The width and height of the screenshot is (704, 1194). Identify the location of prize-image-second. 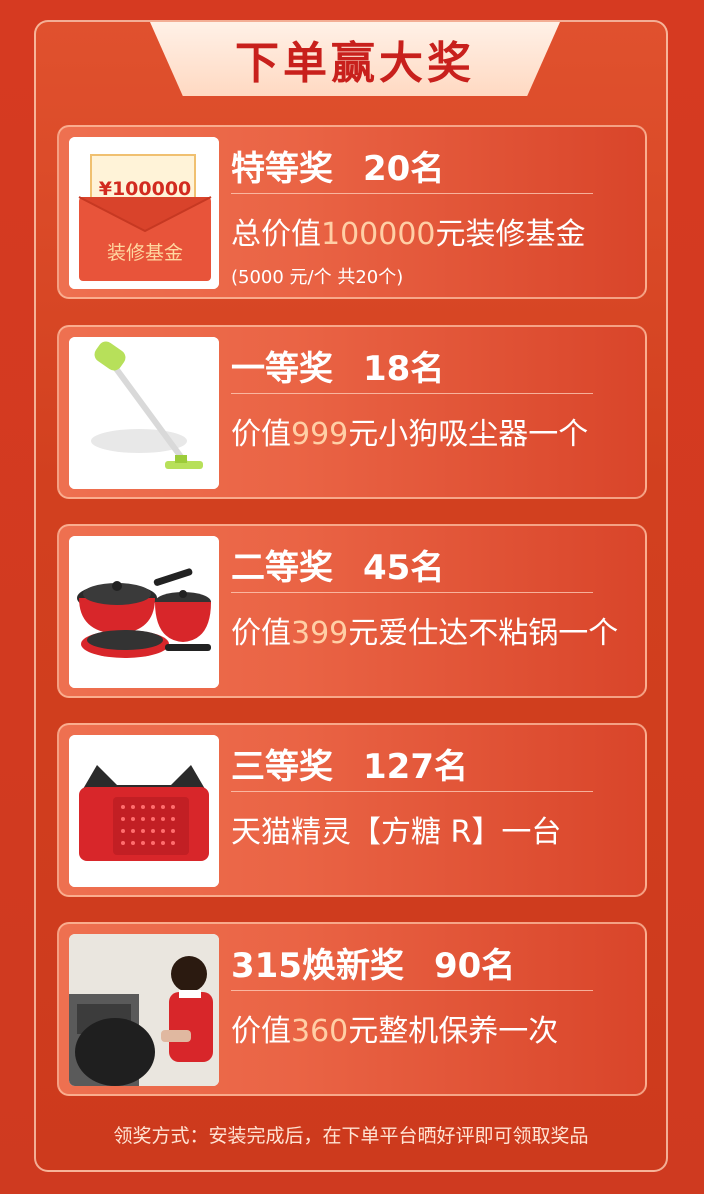
(144, 612).